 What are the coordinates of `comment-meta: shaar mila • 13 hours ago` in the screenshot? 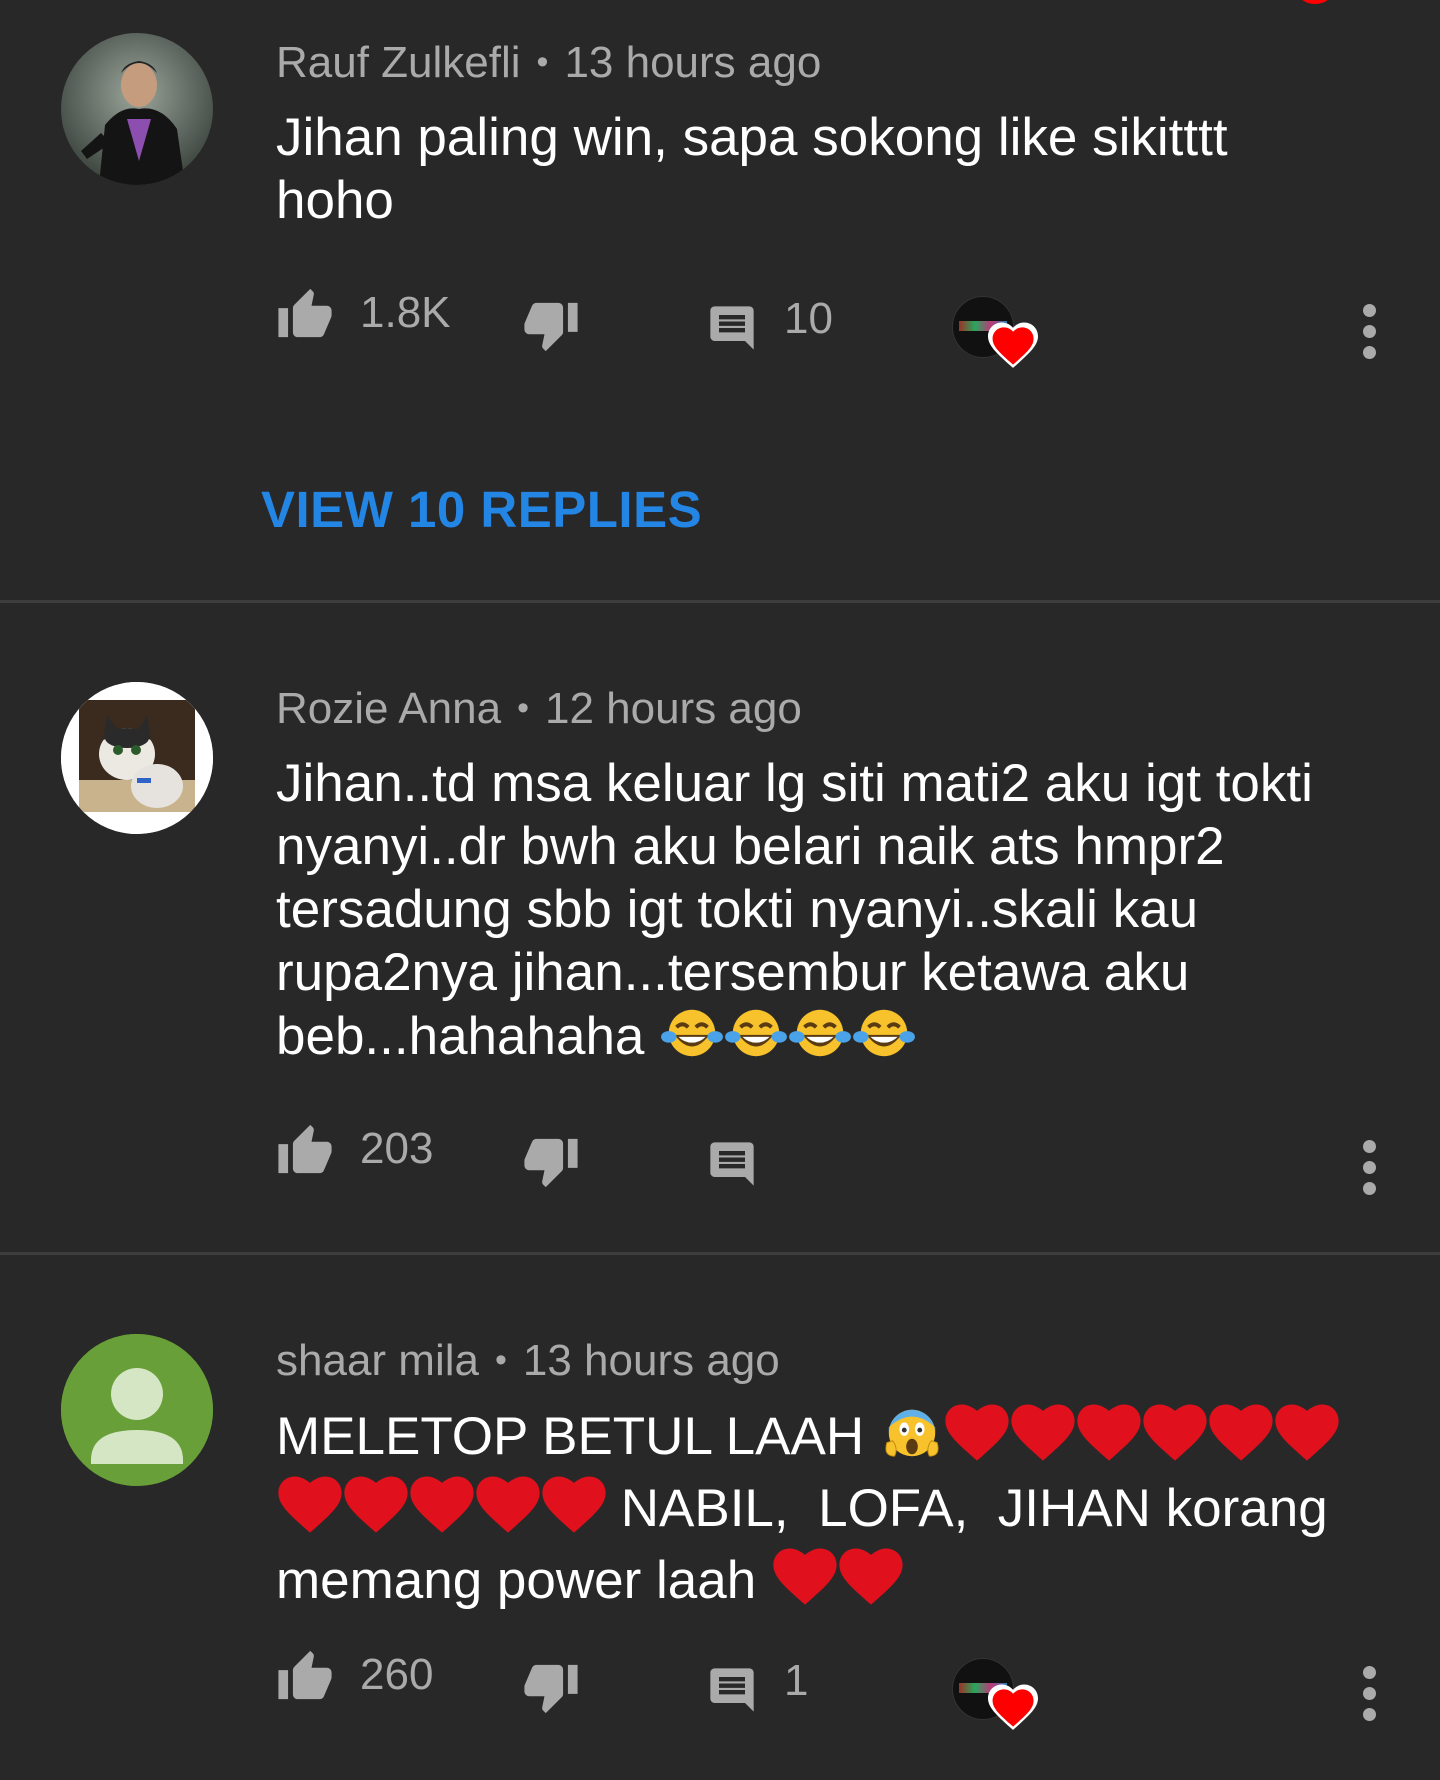 It's located at (528, 1361).